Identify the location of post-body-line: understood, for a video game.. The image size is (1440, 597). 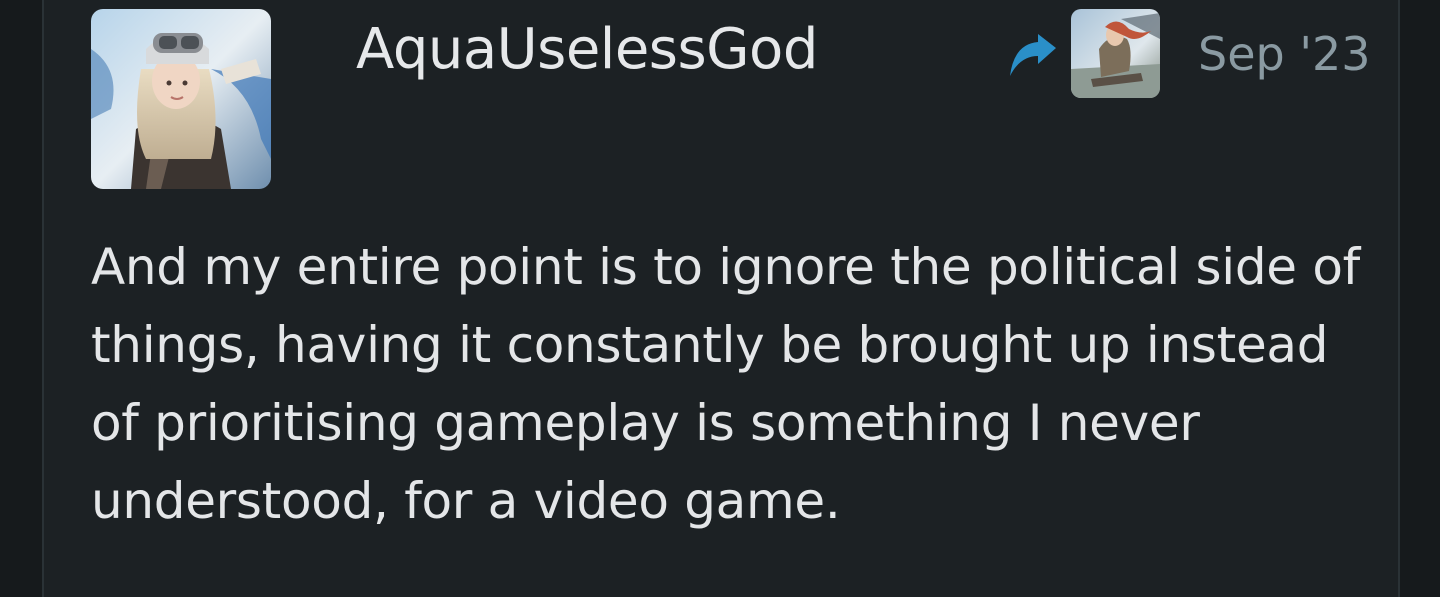
(466, 501).